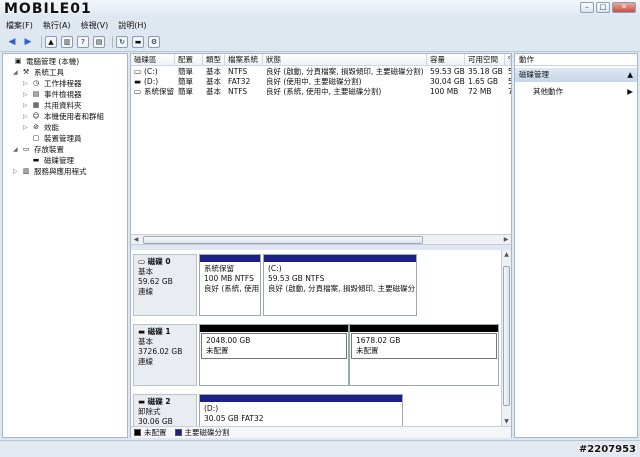  Describe the element at coordinates (36, 83) in the screenshot. I see `scheduler-icon: ◷` at that location.